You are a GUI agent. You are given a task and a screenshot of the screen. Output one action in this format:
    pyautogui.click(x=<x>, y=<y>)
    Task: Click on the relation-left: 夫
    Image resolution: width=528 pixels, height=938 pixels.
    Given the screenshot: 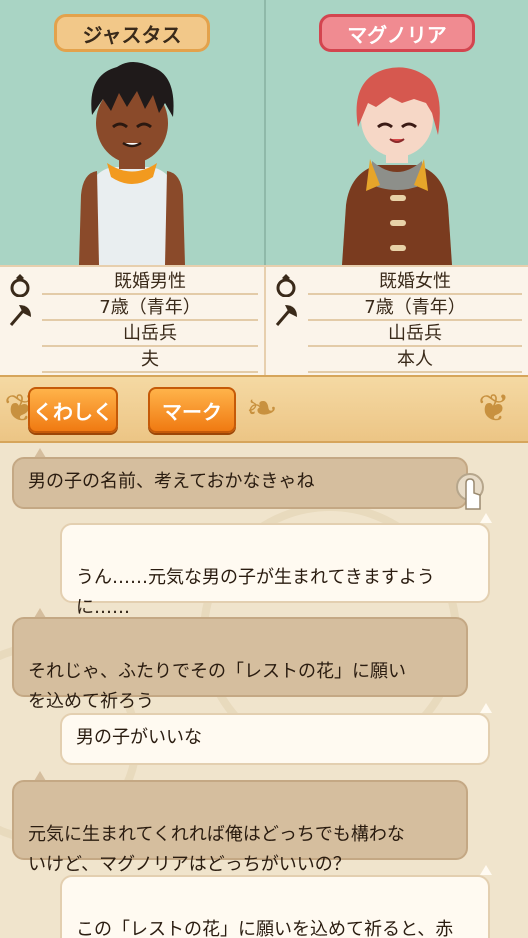 What is the action you would take?
    pyautogui.click(x=150, y=360)
    